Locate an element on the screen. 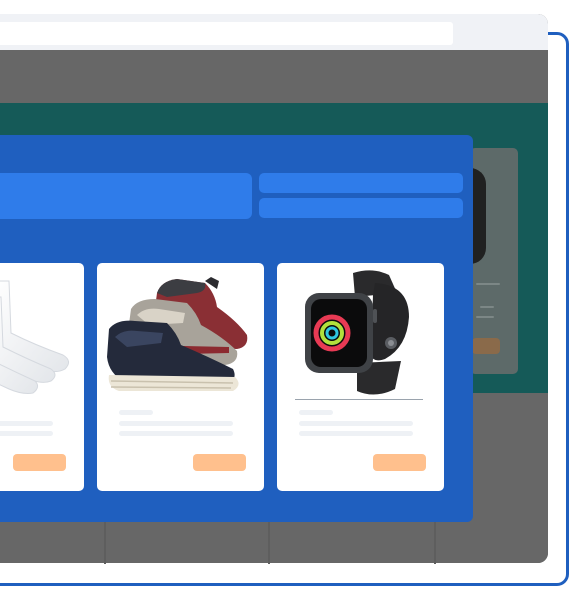 The image size is (580, 600). sneakers-image is located at coordinates (180, 332).